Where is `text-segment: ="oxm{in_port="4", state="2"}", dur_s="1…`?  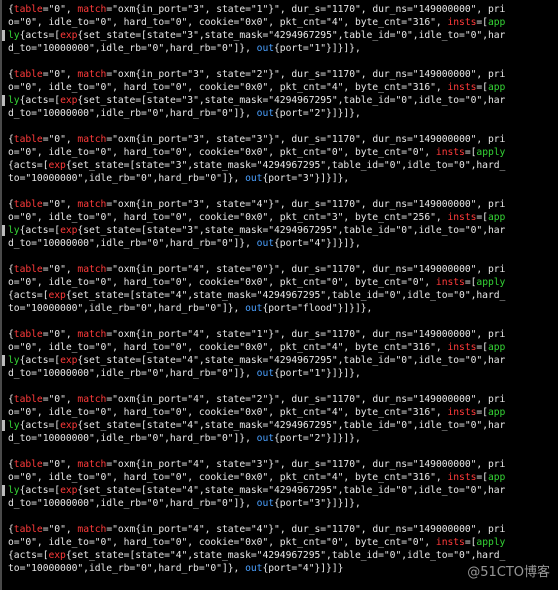
text-segment: ="oxm{in_port="4", state="2"}", dur_s="1… is located at coordinates (306, 399).